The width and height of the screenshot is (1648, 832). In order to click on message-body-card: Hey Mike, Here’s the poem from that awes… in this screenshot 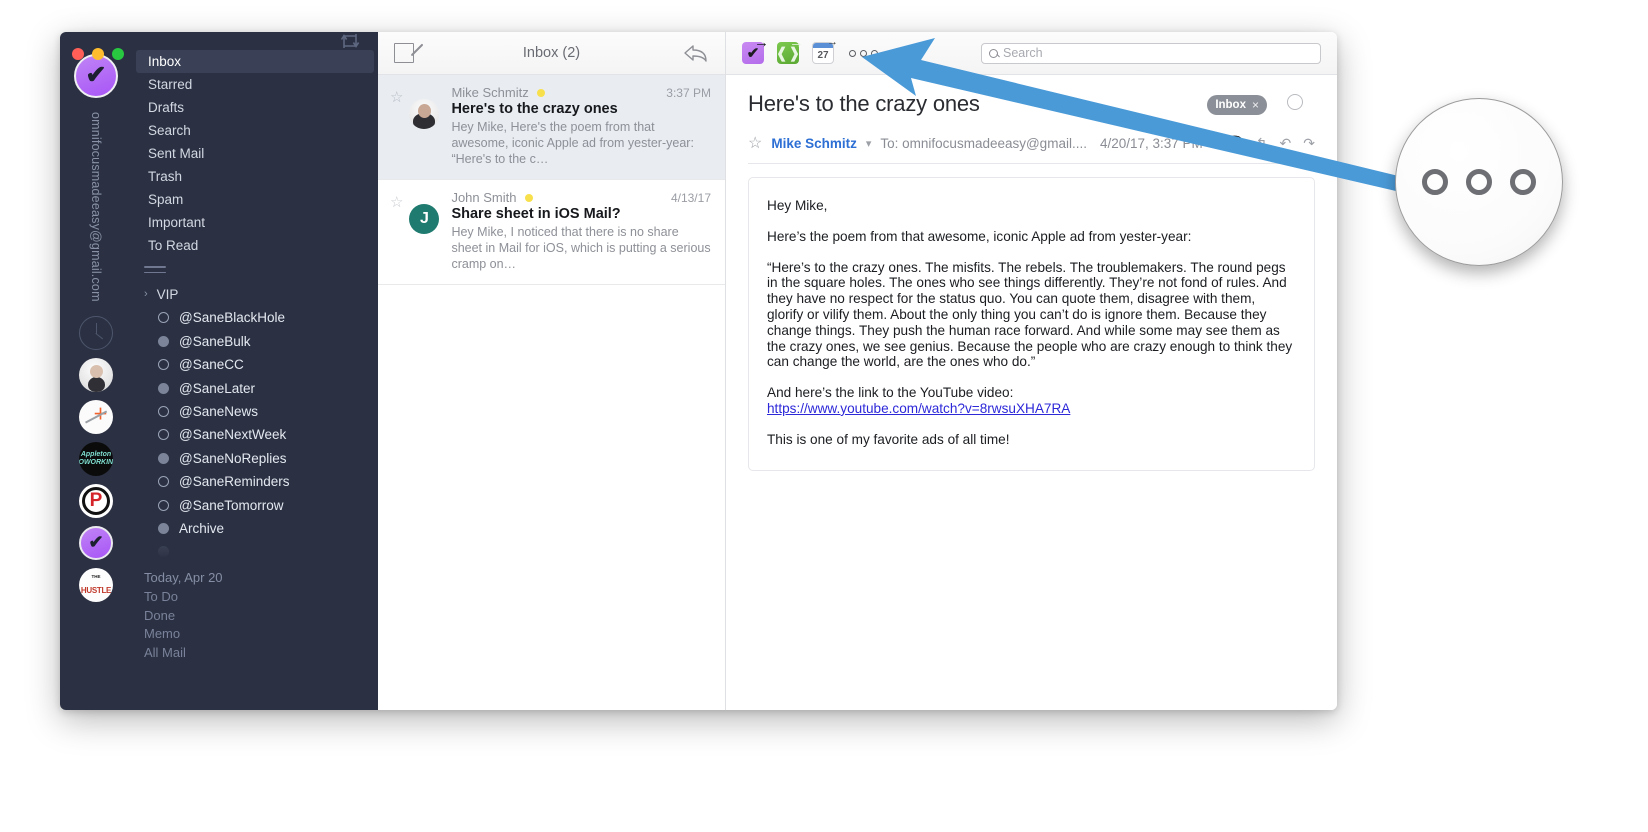, I will do `click(1031, 324)`.